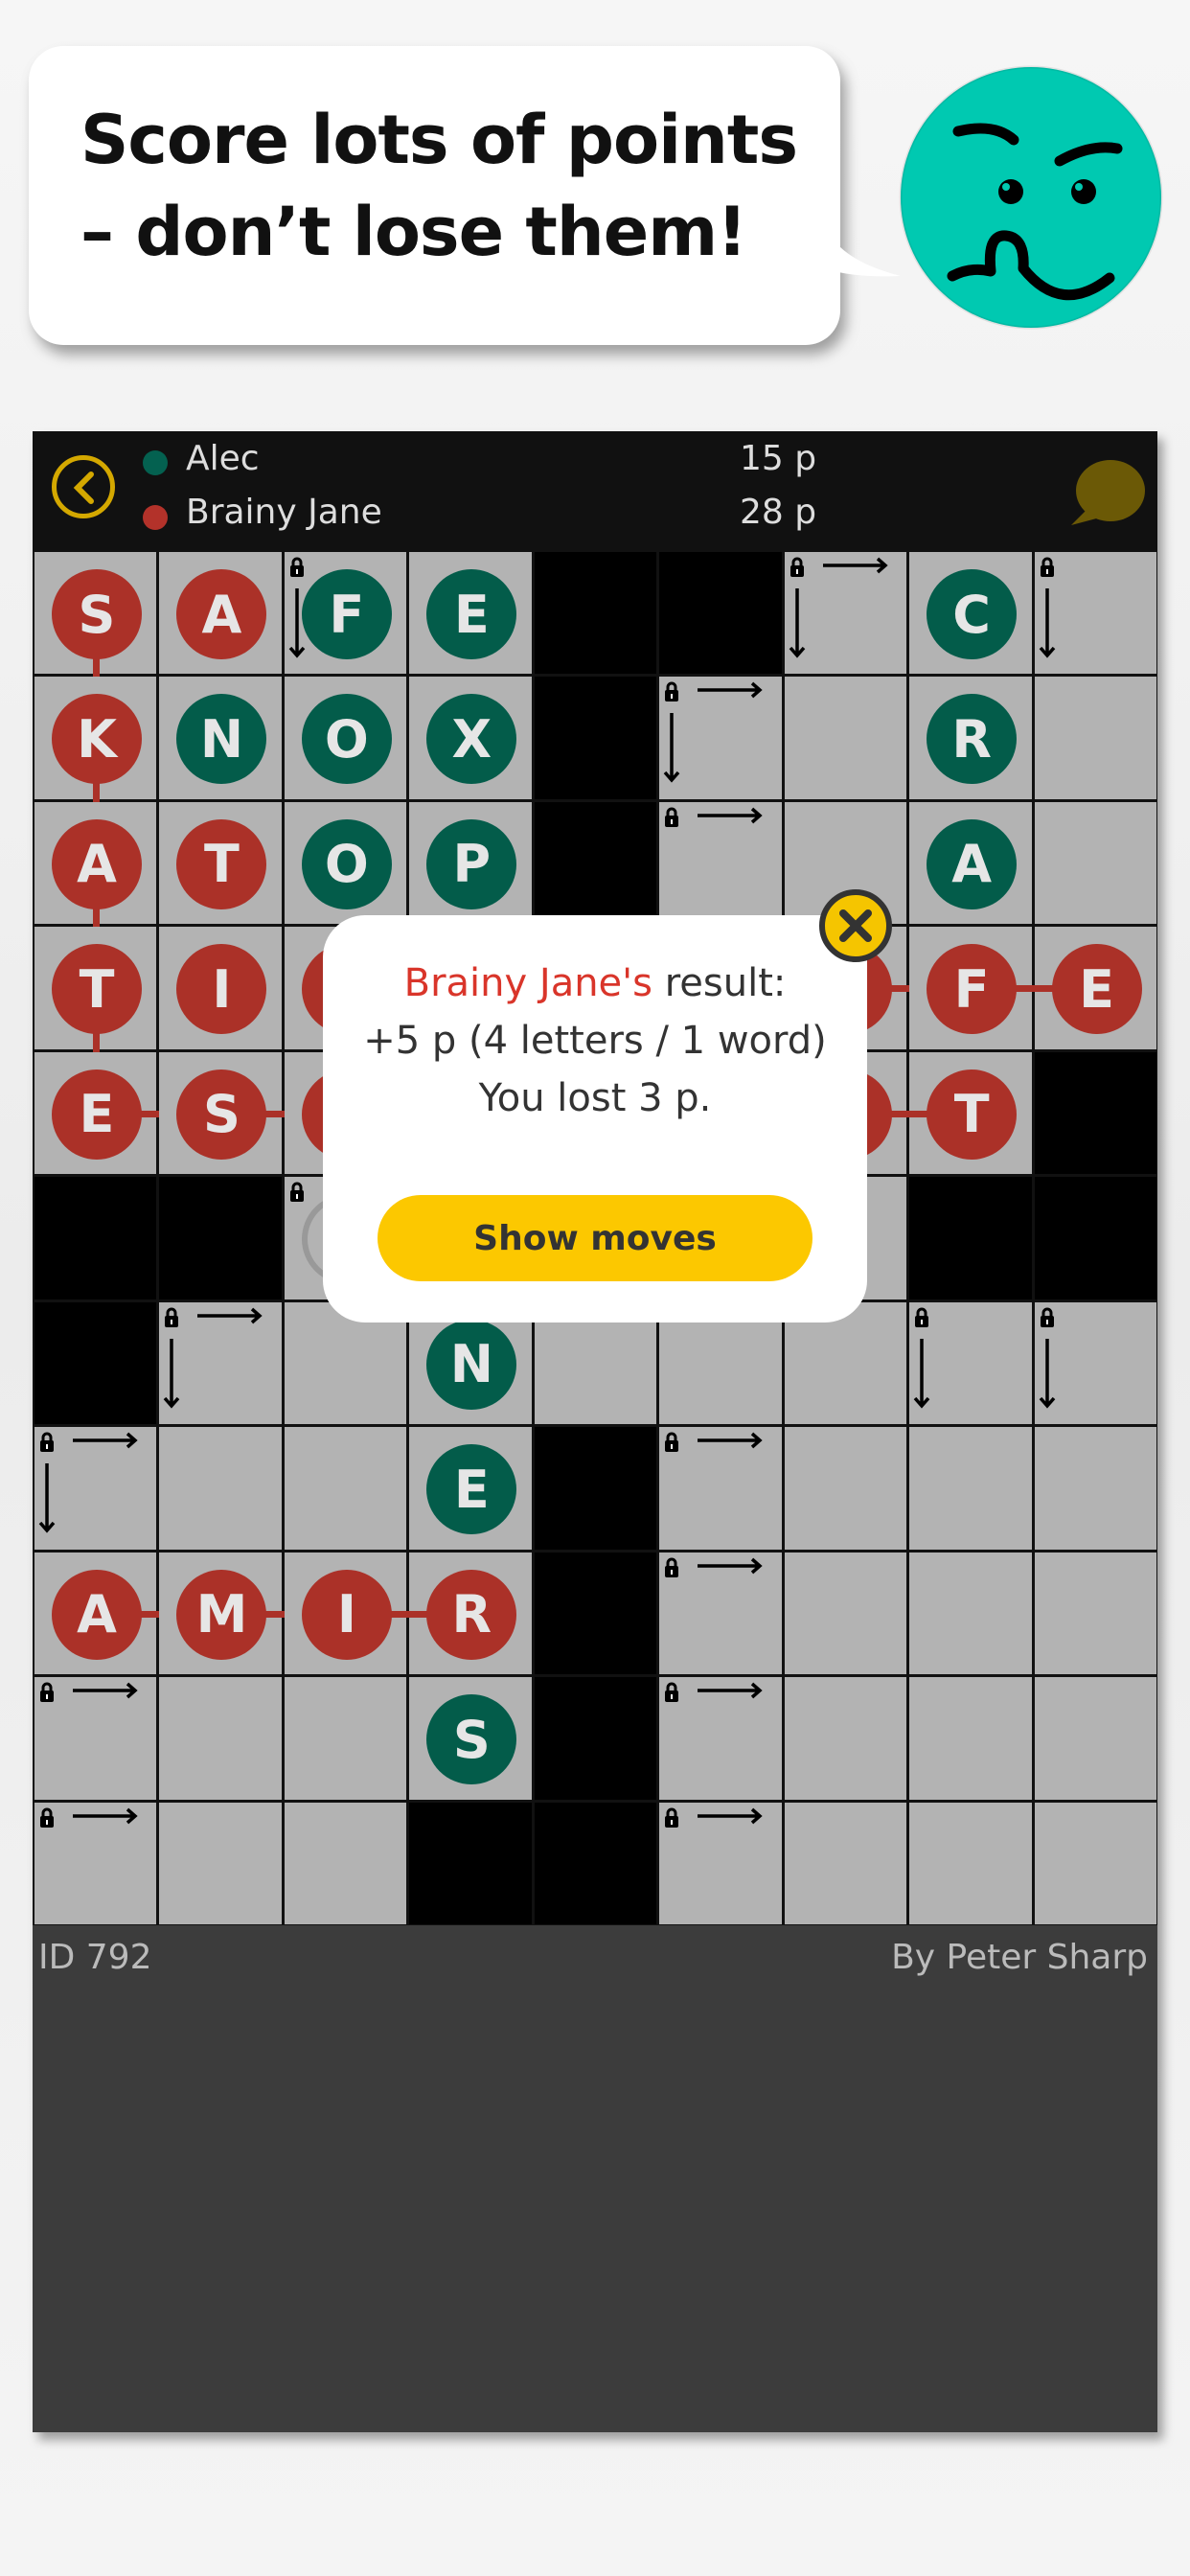 The width and height of the screenshot is (1190, 2576). I want to click on player-name: Alec, so click(223, 458).